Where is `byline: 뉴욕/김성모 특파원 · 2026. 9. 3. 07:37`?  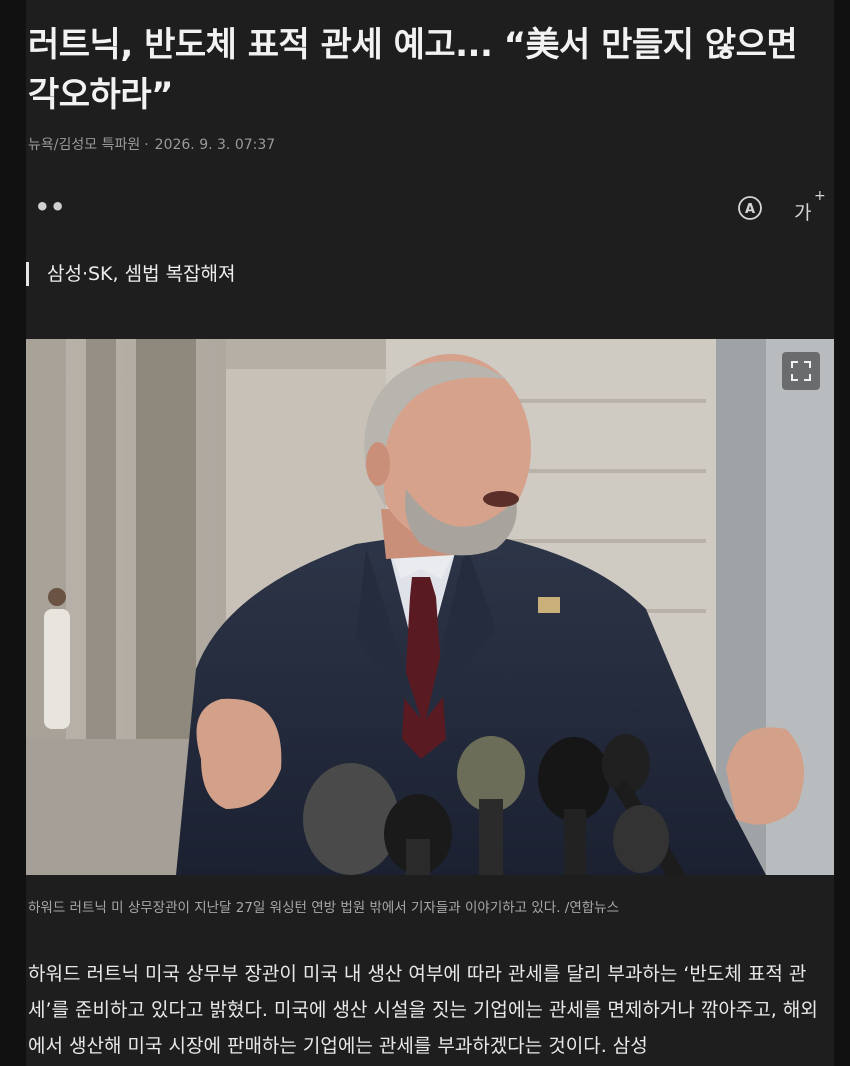
byline: 뉴욕/김성모 특파원 · 2026. 9. 3. 07:37 is located at coordinates (151, 144).